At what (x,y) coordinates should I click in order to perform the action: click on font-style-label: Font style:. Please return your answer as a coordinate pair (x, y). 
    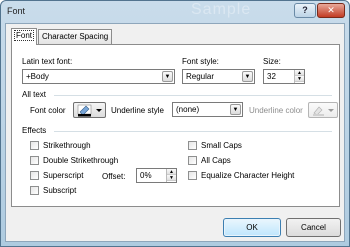
    Looking at the image, I should click on (200, 61).